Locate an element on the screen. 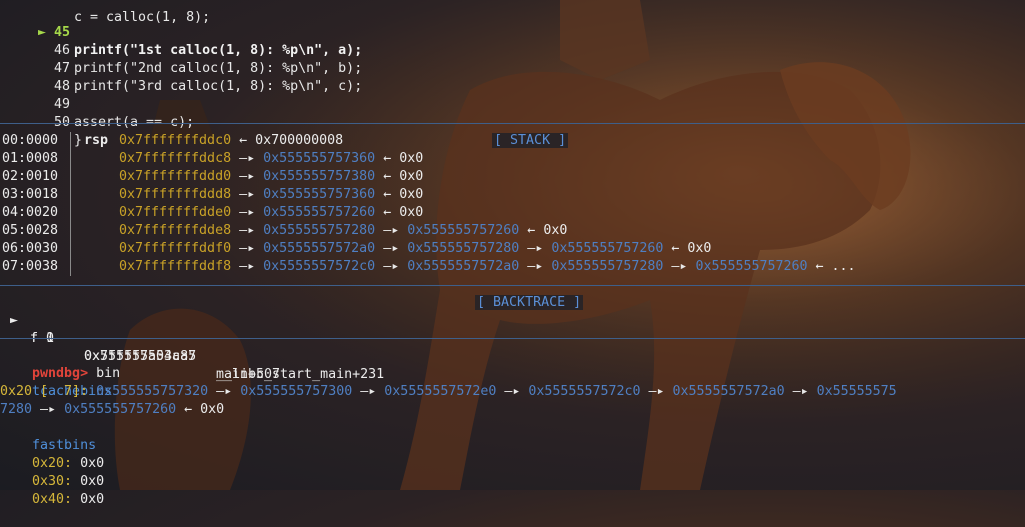 The height and width of the screenshot is (527, 1025). current-line-arrow-icon: ► is located at coordinates (41, 32).